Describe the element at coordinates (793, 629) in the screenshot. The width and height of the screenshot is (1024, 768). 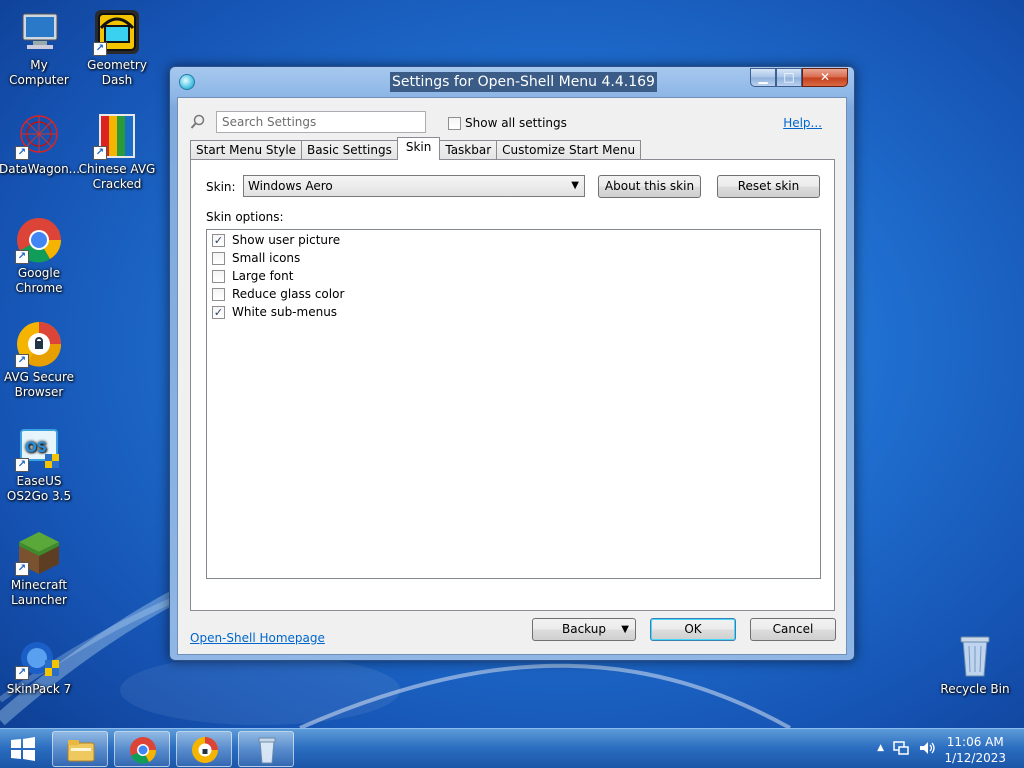
I see `cancel-button: Cancel` at that location.